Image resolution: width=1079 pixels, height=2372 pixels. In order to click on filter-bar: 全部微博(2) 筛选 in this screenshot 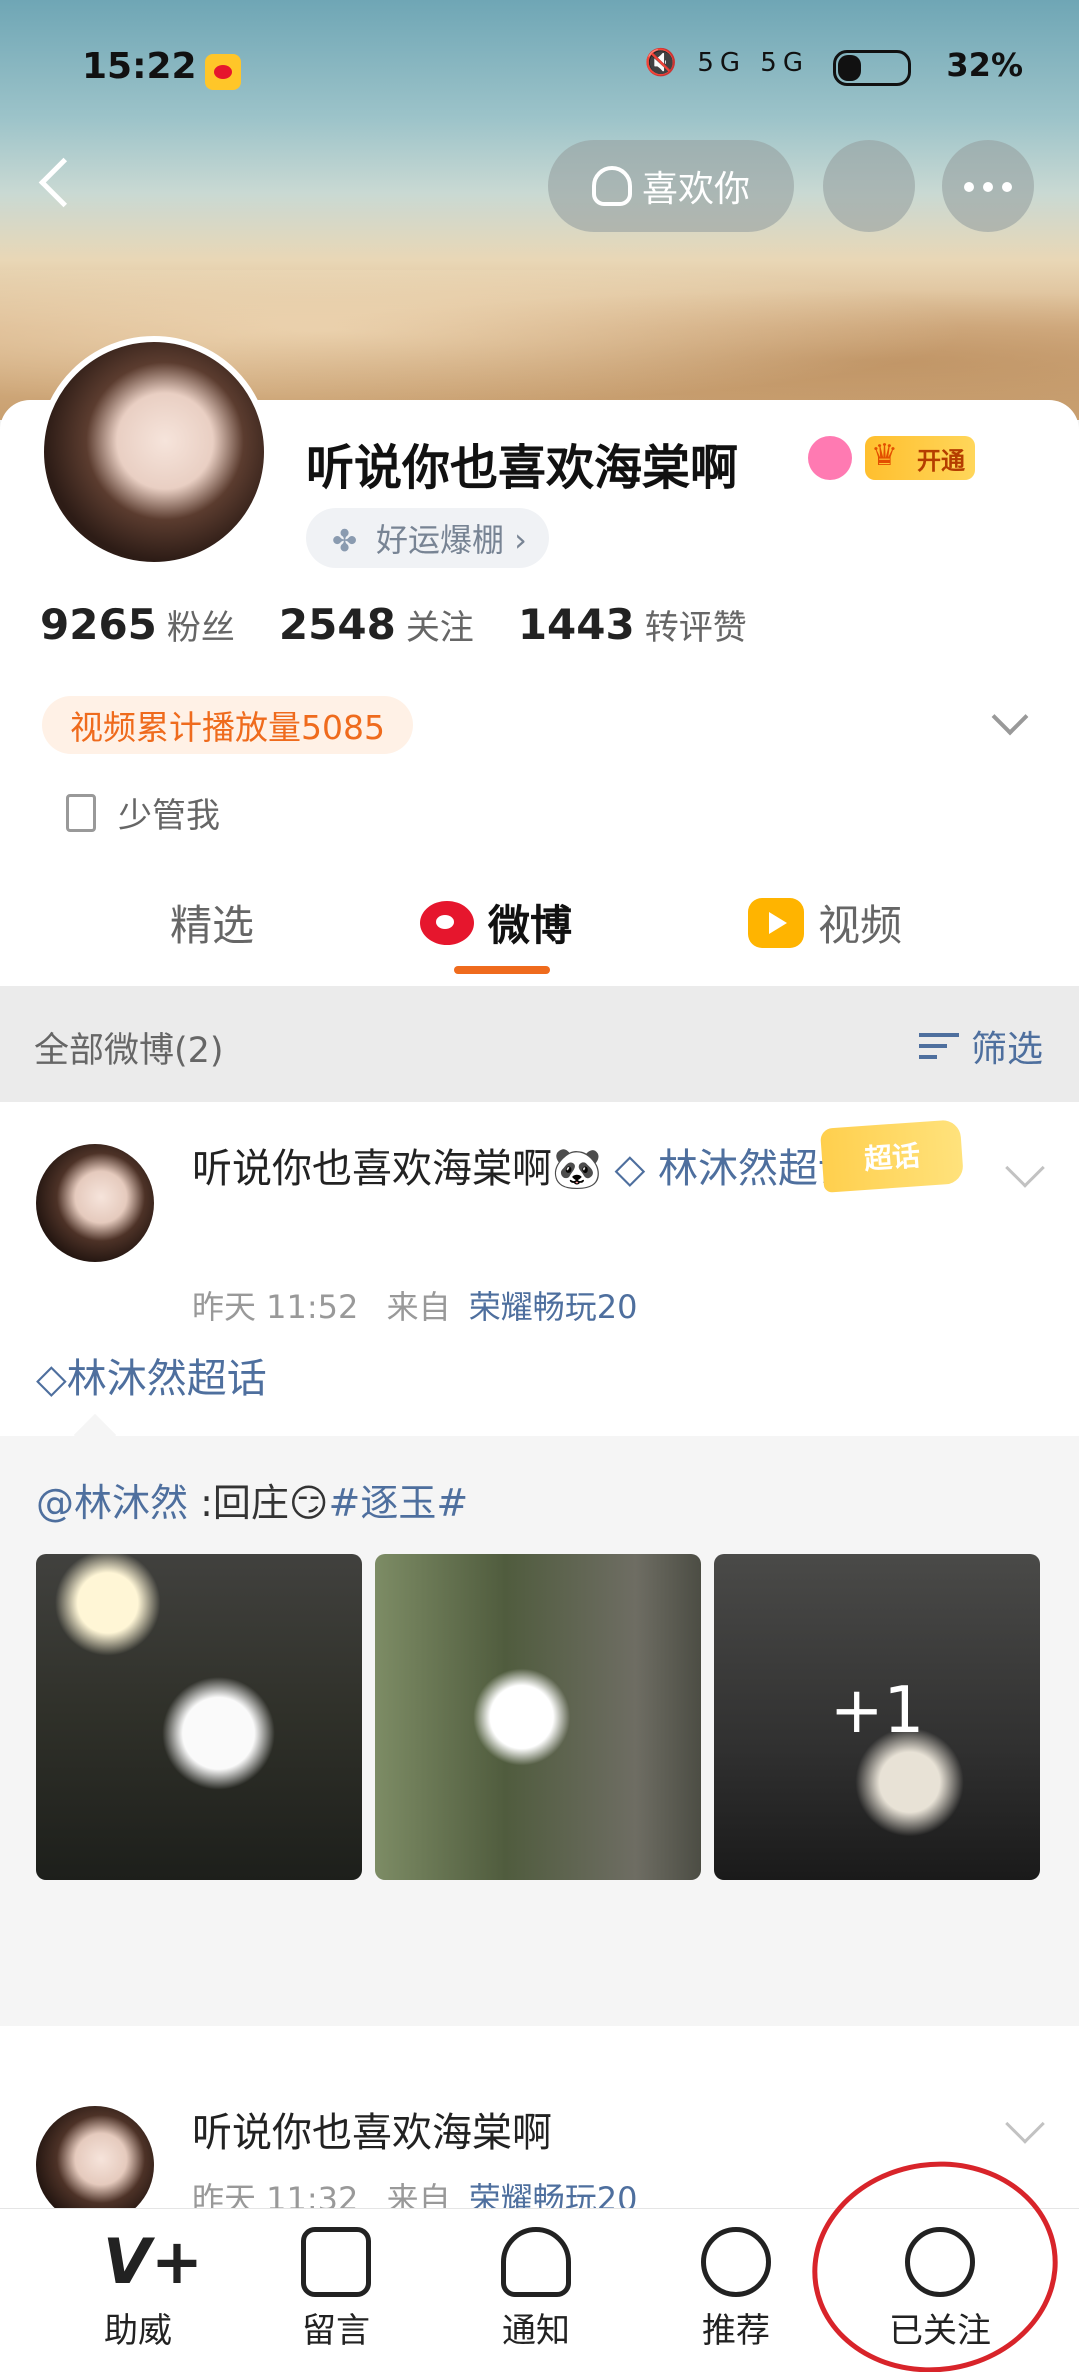, I will do `click(539, 1044)`.